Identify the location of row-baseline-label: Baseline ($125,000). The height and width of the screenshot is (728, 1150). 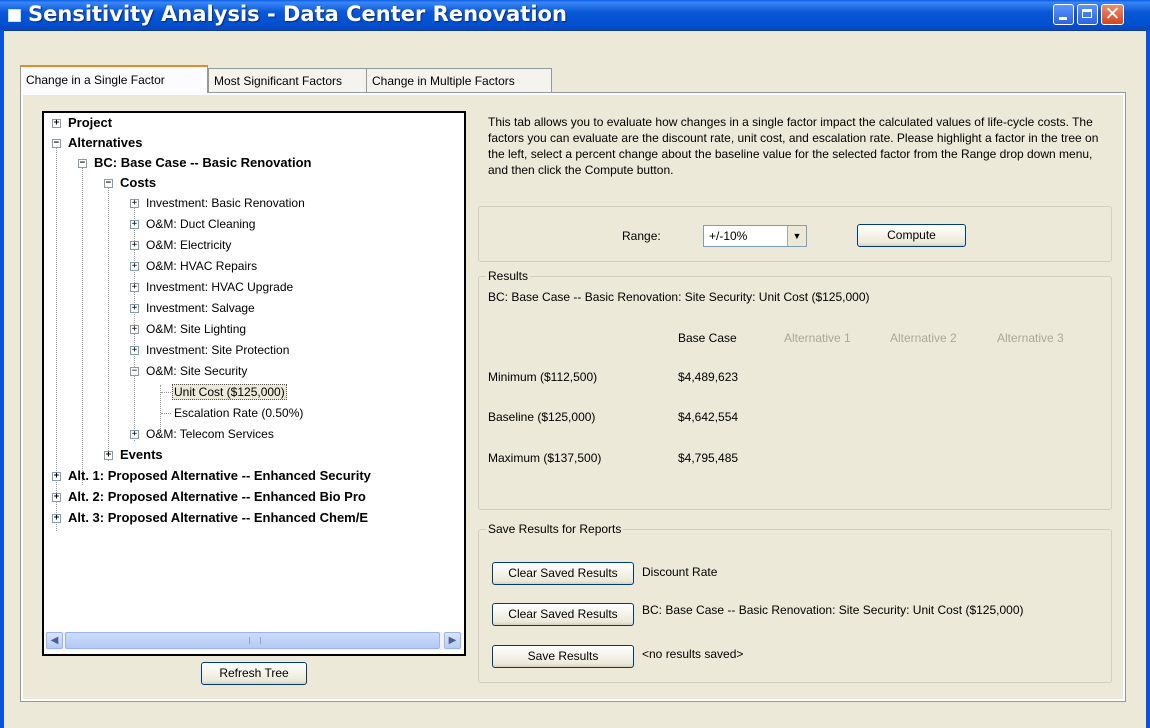
(542, 417).